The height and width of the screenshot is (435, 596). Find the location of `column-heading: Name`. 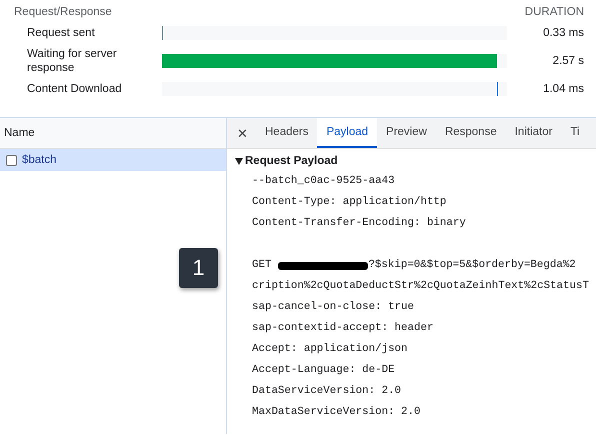

column-heading: Name is located at coordinates (19, 133).